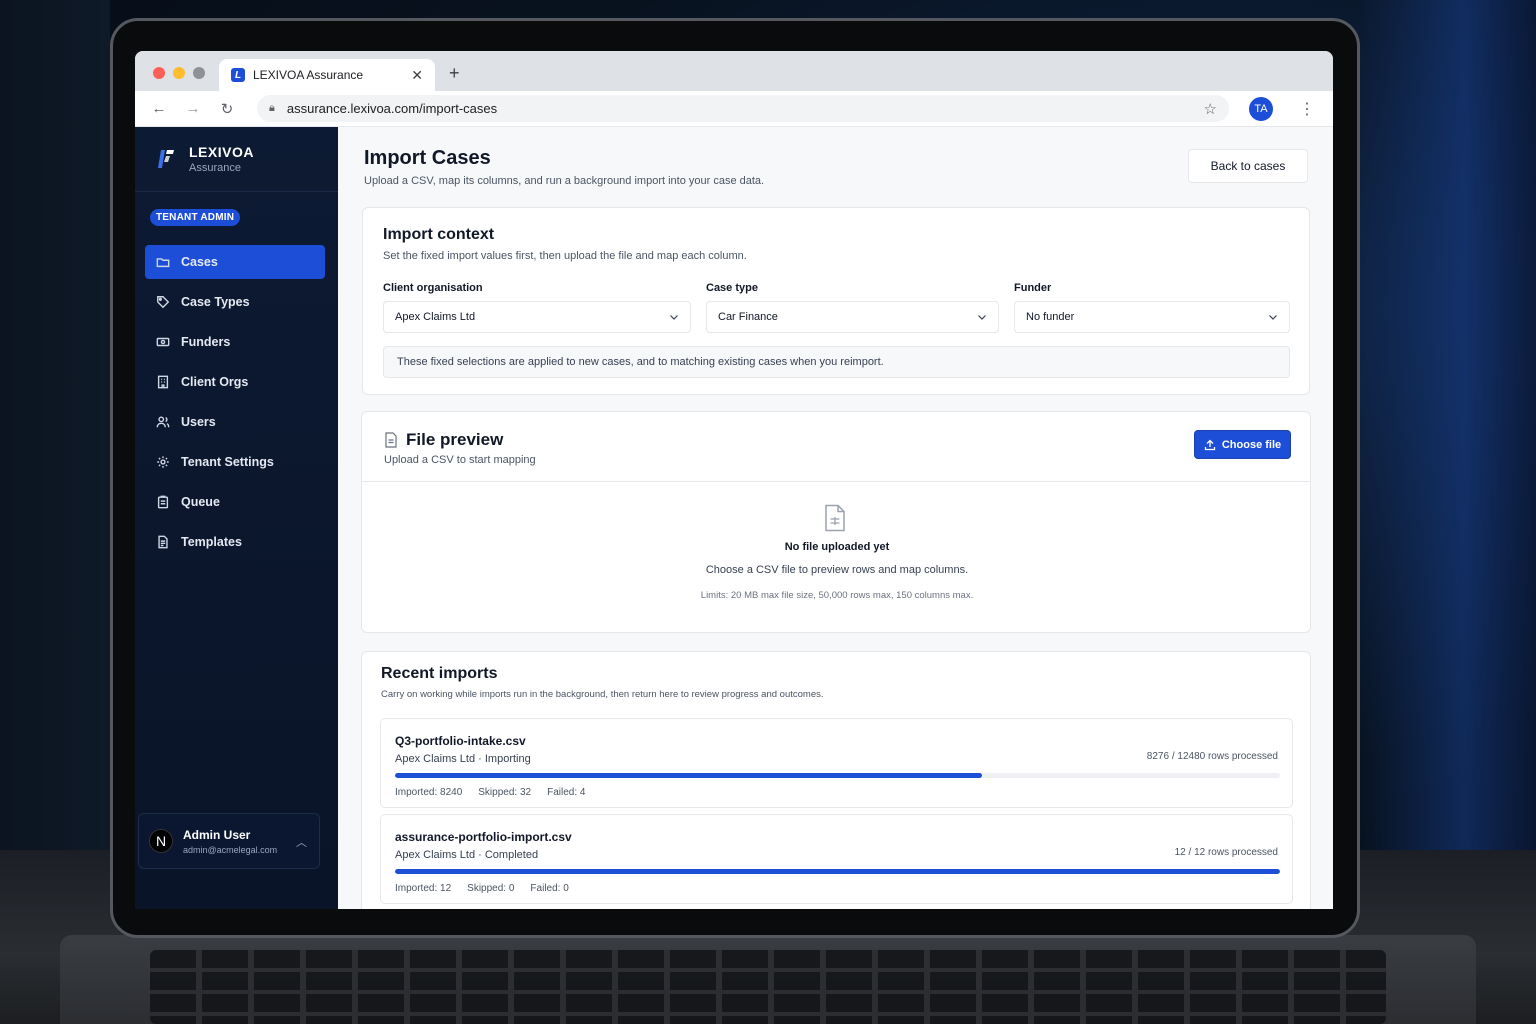 This screenshot has height=1024, width=1536. Describe the element at coordinates (537, 317) in the screenshot. I see `client-org-select: Apex Claims Ltd` at that location.